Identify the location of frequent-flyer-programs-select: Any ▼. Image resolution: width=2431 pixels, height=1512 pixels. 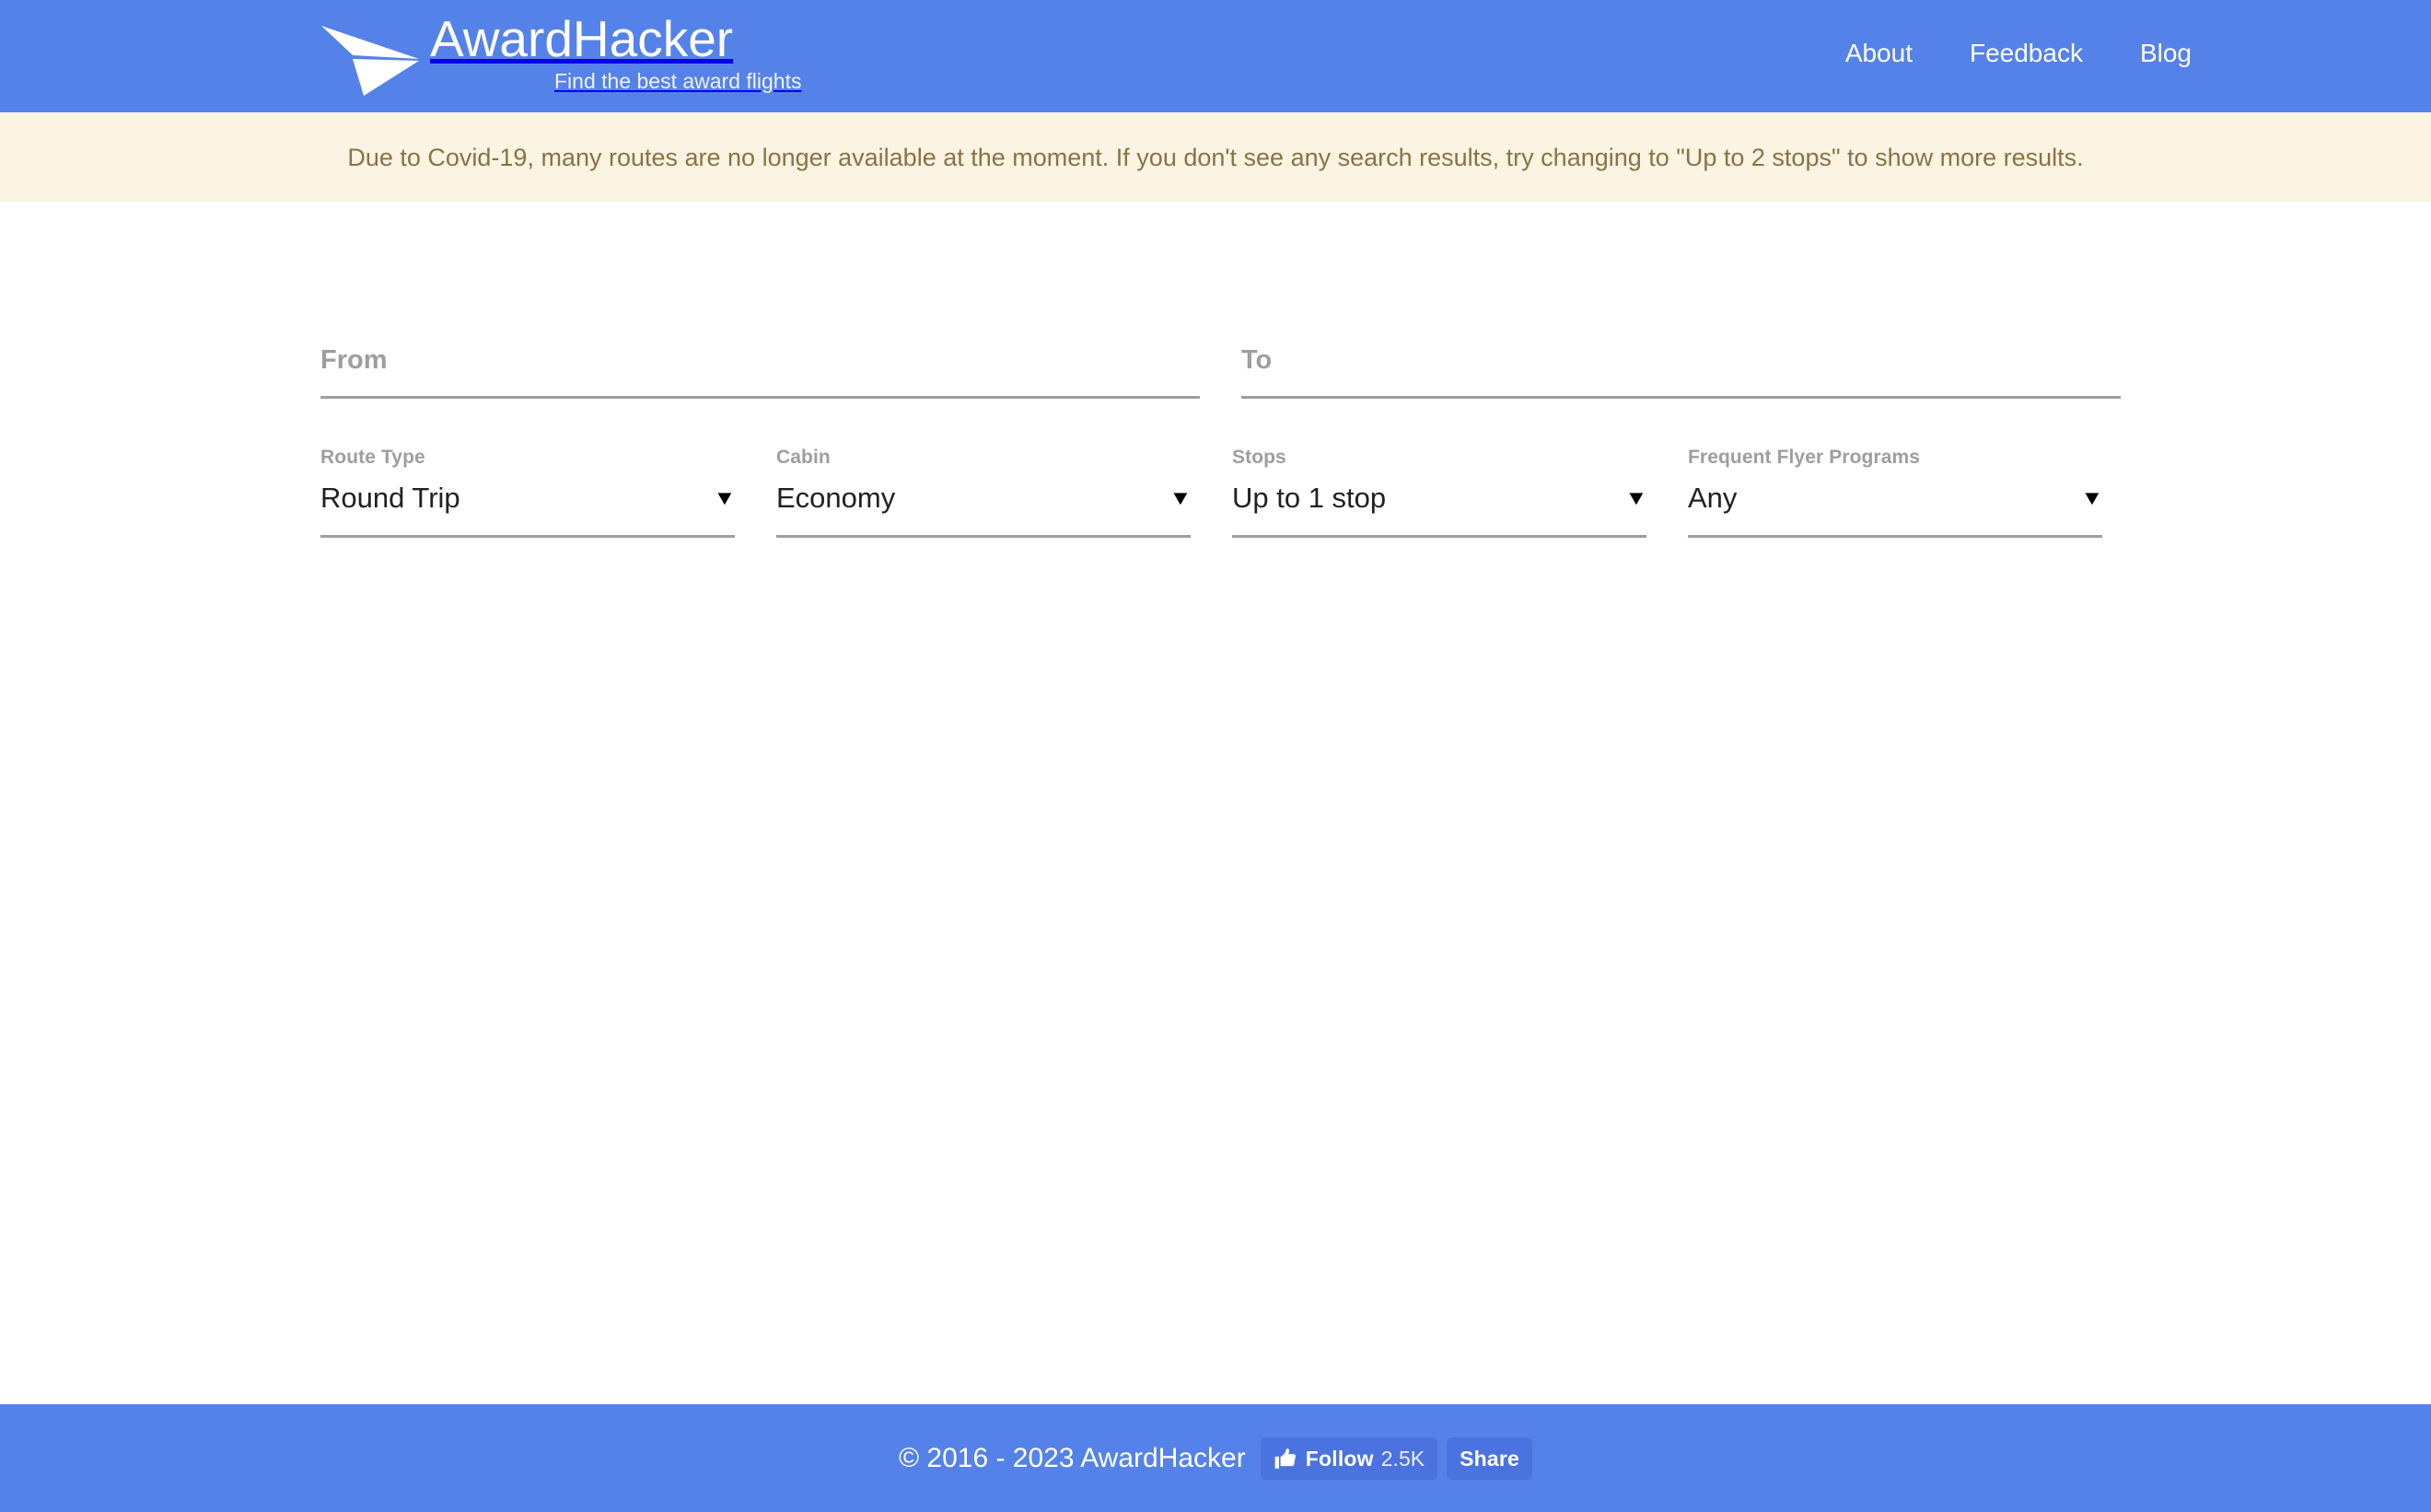
(1896, 510).